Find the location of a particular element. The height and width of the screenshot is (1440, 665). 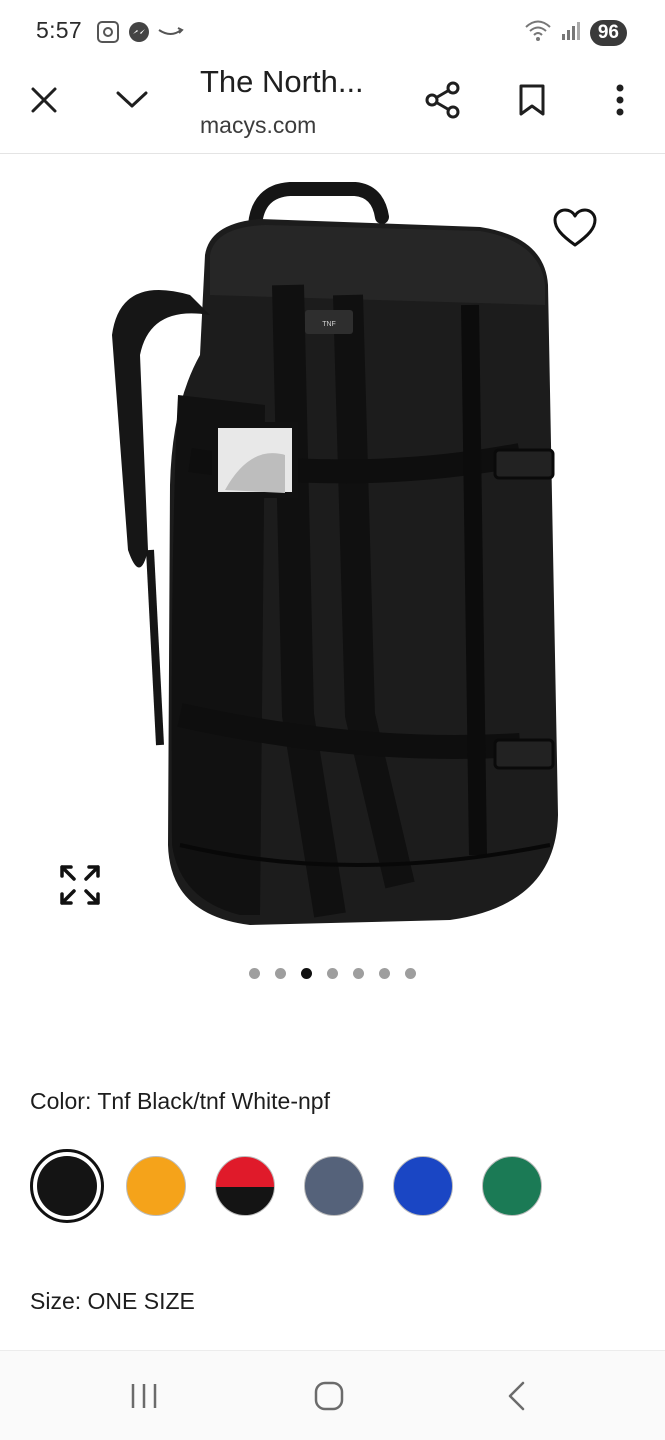

close-button is located at coordinates (44, 100).